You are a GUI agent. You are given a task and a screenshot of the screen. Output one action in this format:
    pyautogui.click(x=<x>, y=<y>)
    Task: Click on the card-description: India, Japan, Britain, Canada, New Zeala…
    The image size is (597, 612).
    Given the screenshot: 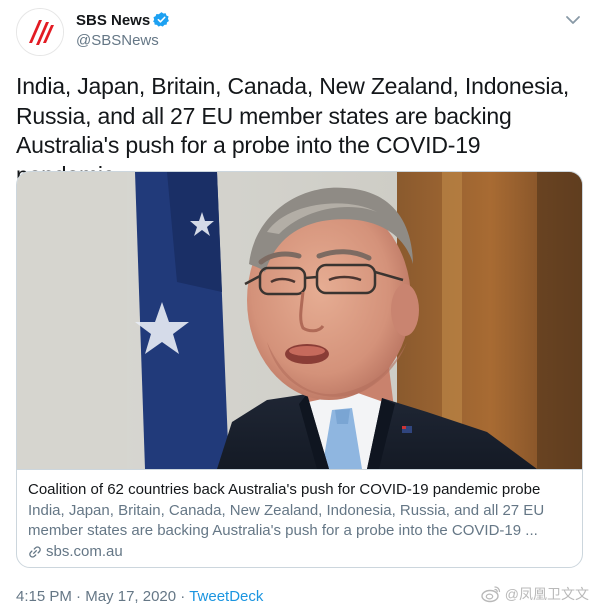 What is the action you would take?
    pyautogui.click(x=300, y=521)
    